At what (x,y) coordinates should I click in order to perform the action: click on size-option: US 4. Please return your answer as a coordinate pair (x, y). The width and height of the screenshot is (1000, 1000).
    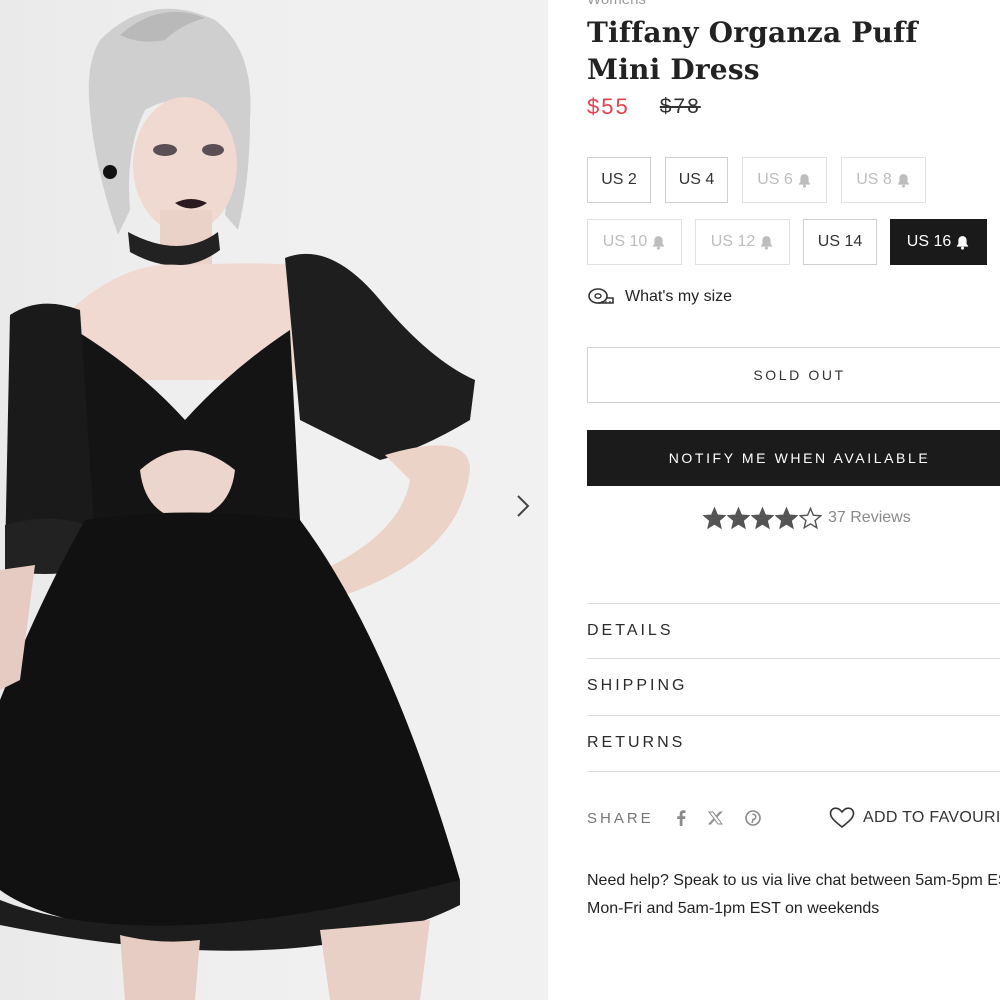
    Looking at the image, I should click on (696, 180).